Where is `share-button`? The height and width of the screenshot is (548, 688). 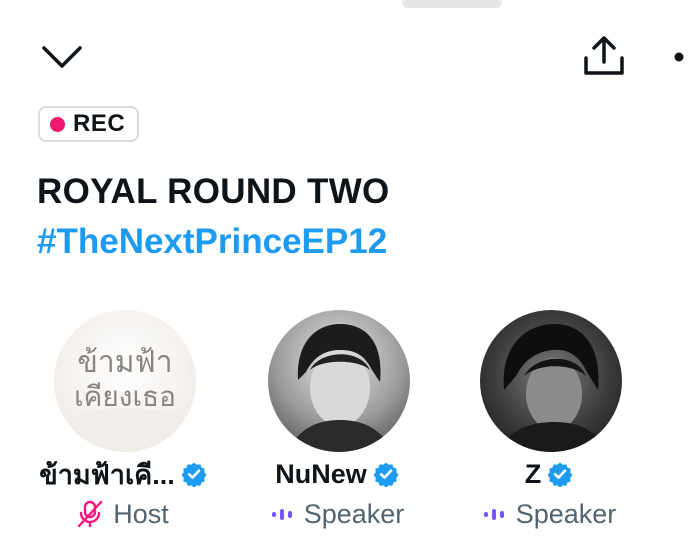
share-button is located at coordinates (604, 56).